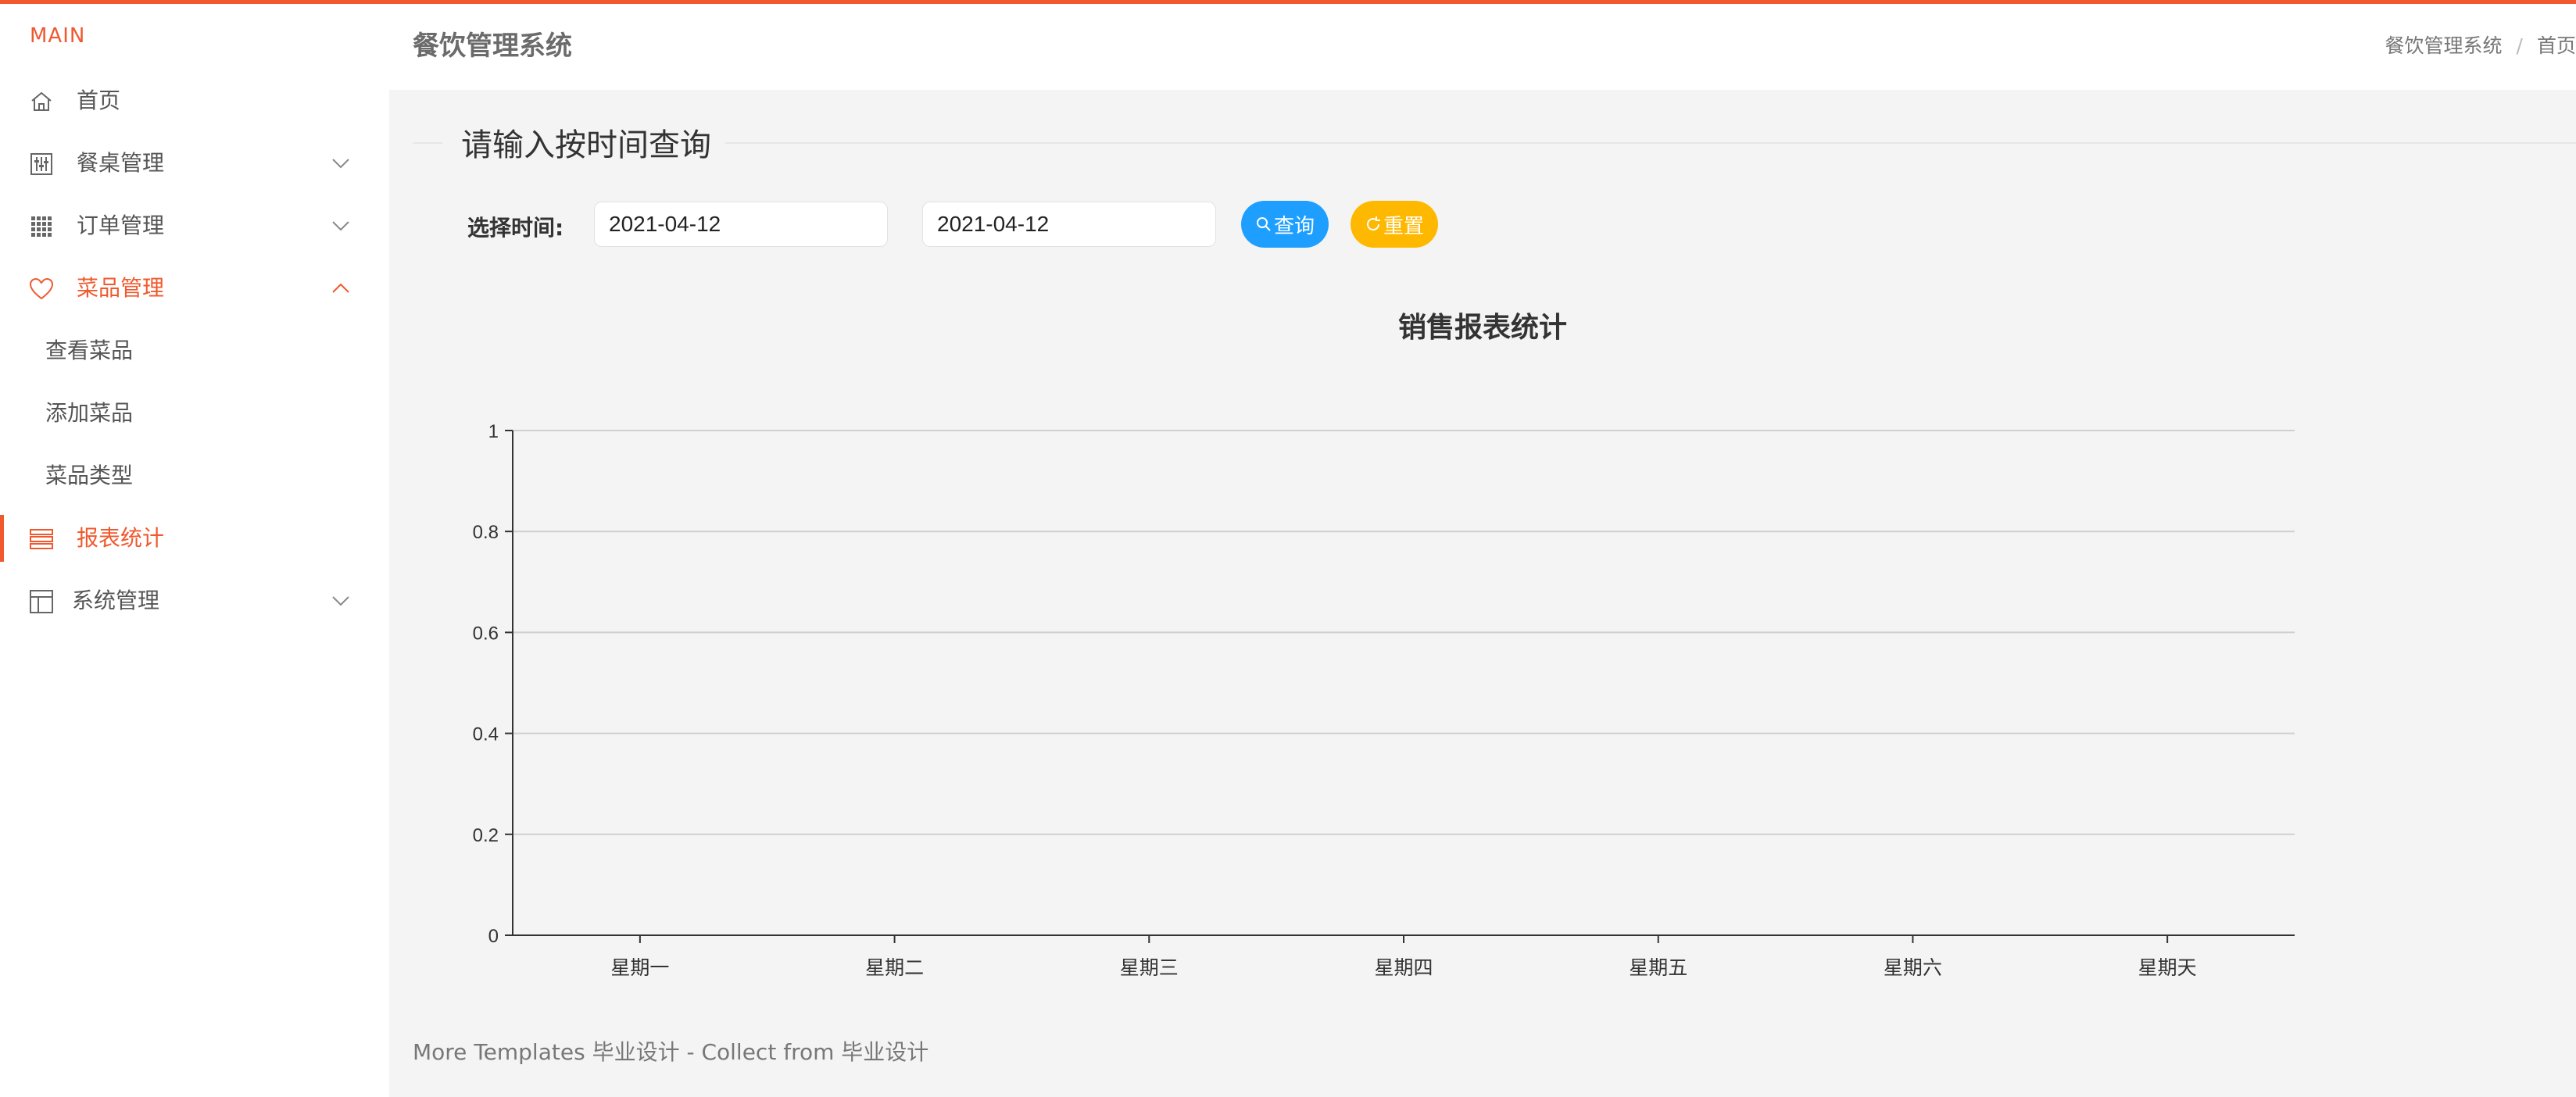 The height and width of the screenshot is (1097, 2576). What do you see at coordinates (486, 633) in the screenshot?
I see `y-tick-label: 0.6` at bounding box center [486, 633].